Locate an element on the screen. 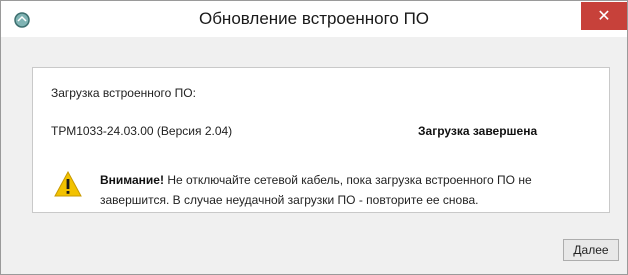  close-icon: ✕ is located at coordinates (604, 16).